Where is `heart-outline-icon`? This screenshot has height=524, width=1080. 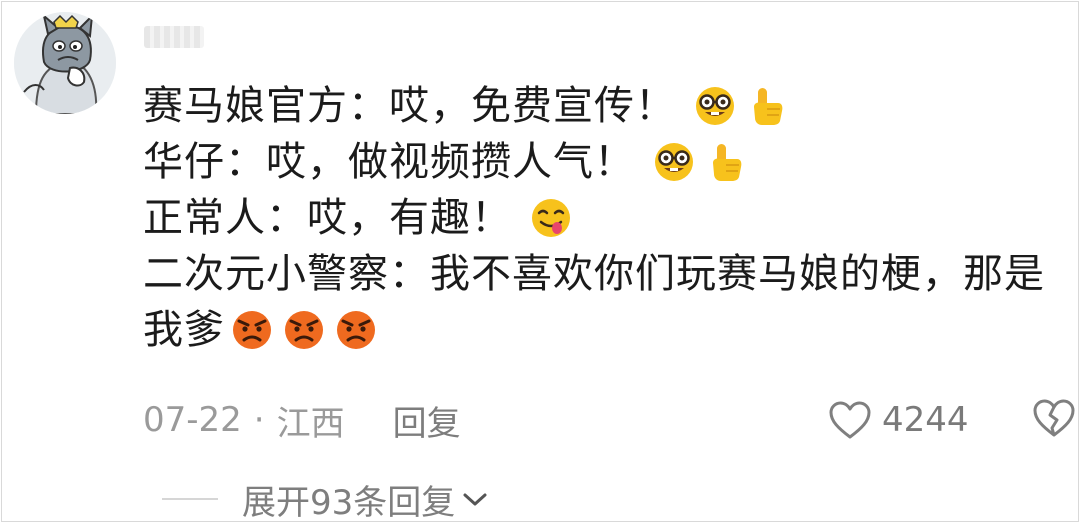
heart-outline-icon is located at coordinates (850, 420).